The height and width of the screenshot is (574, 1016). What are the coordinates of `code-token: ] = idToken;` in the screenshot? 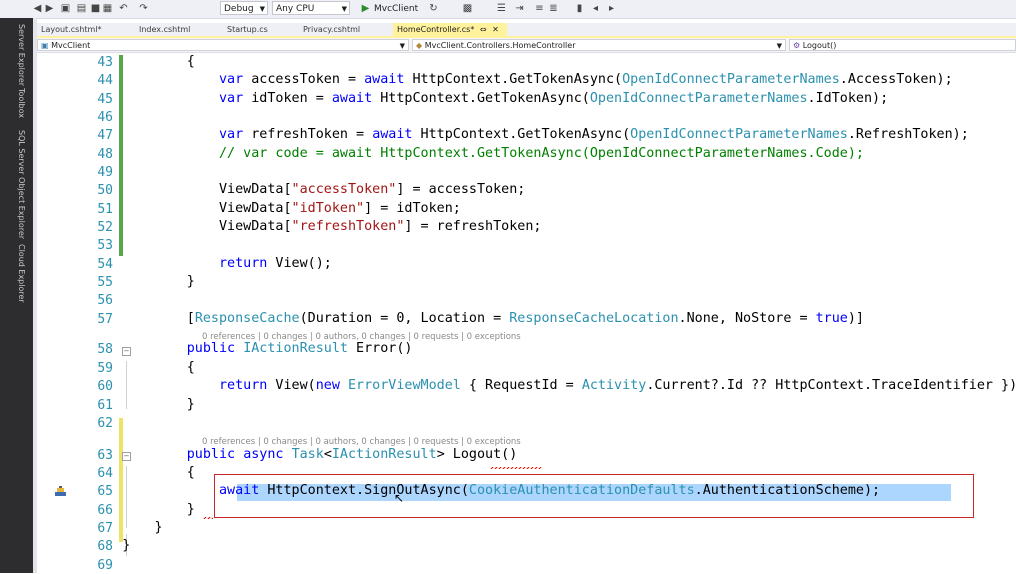 It's located at (412, 208).